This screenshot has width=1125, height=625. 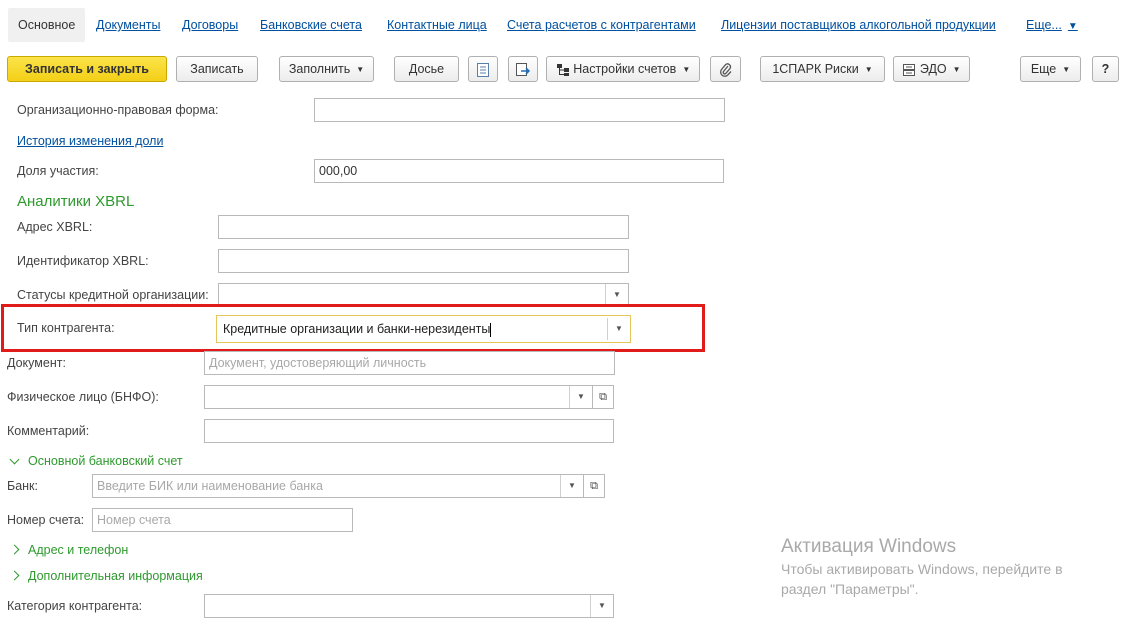 What do you see at coordinates (1043, 69) in the screenshot?
I see `more-actions-label: Еще` at bounding box center [1043, 69].